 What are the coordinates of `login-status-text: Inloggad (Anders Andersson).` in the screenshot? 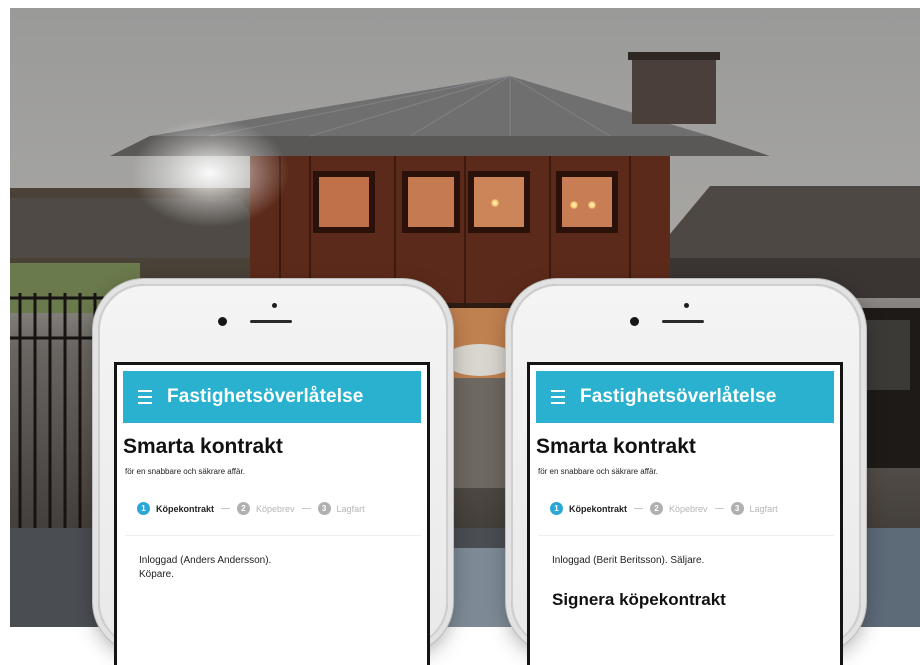 It's located at (205, 560).